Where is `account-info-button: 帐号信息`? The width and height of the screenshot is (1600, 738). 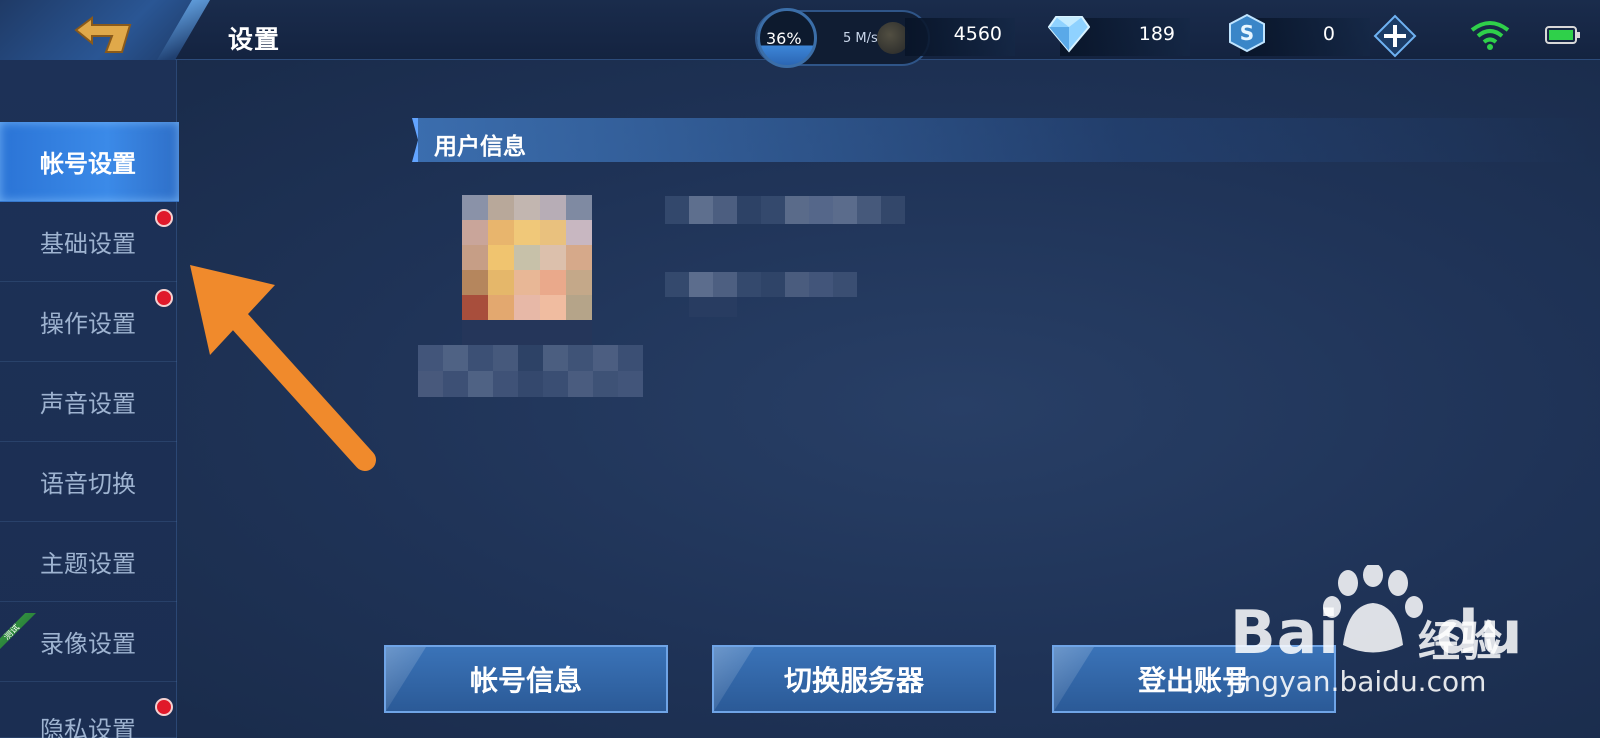 account-info-button: 帐号信息 is located at coordinates (526, 679).